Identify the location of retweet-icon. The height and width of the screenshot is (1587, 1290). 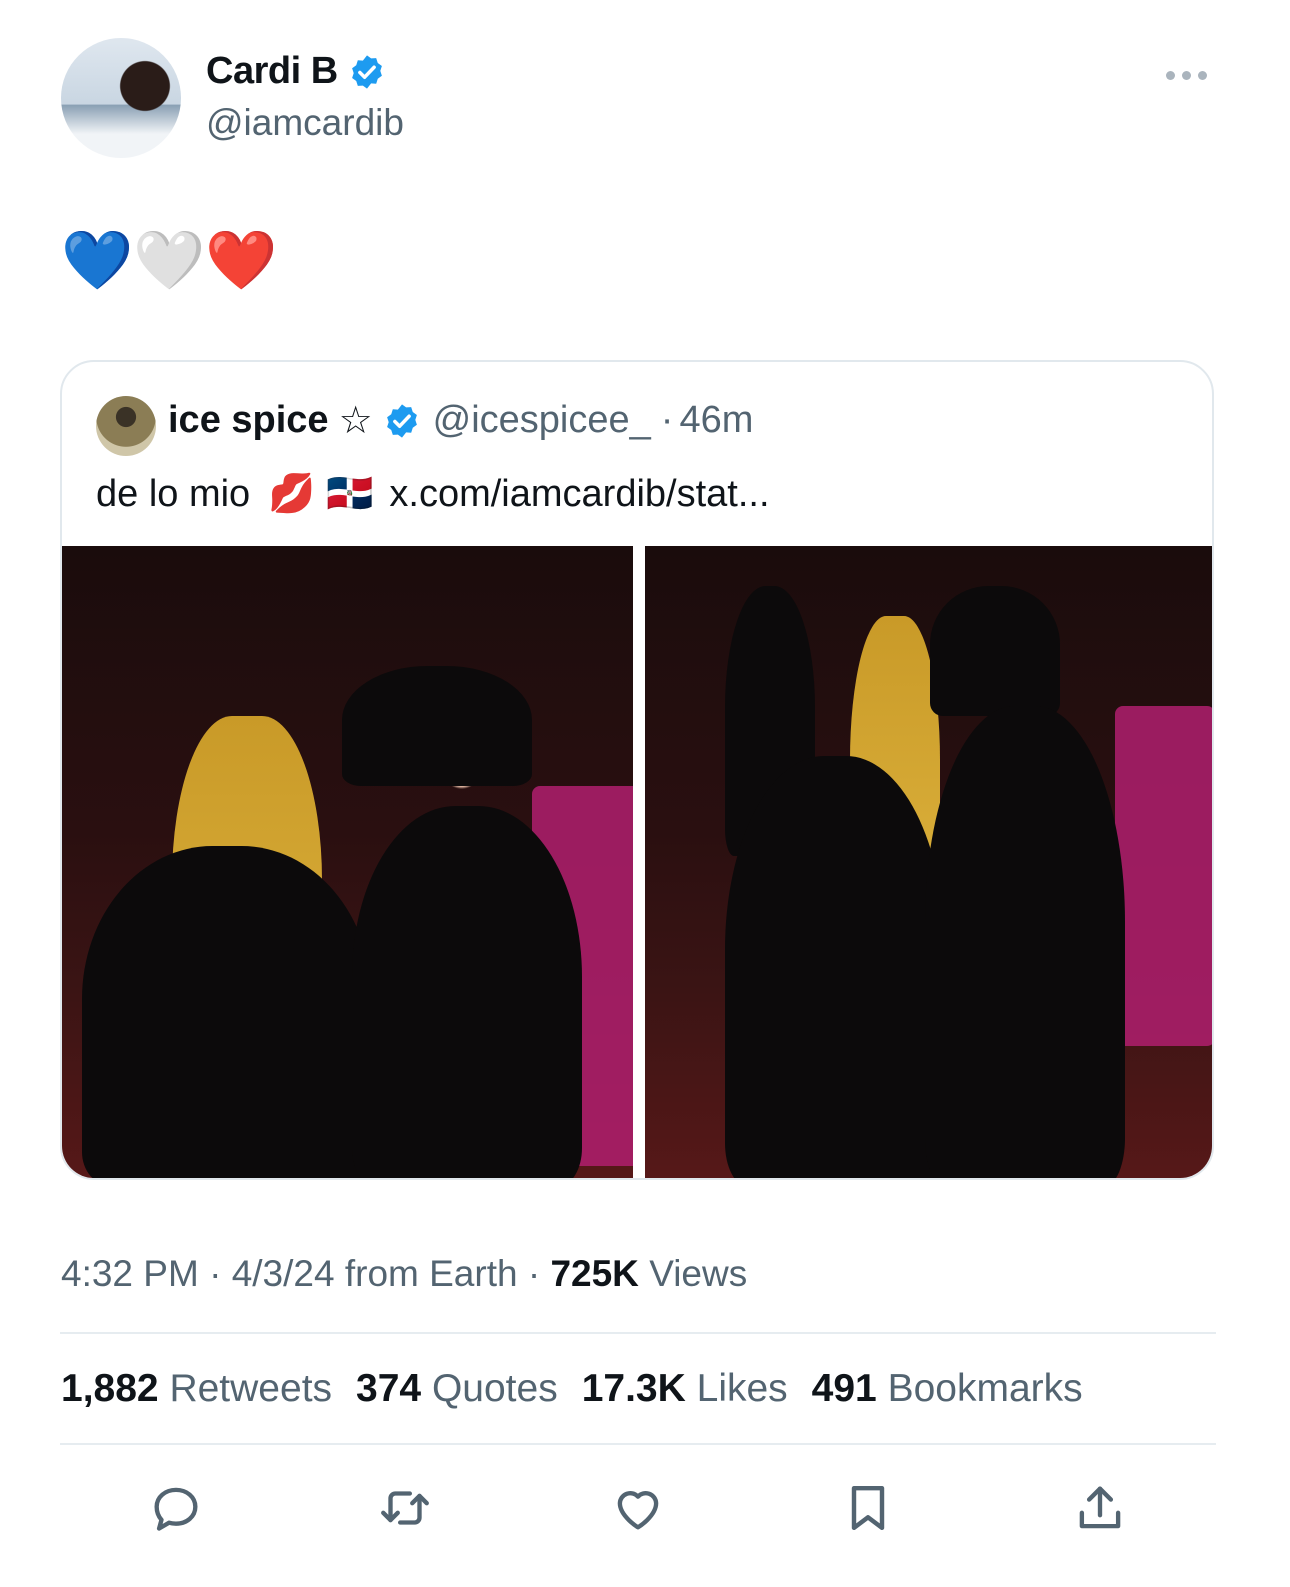
(405, 1508).